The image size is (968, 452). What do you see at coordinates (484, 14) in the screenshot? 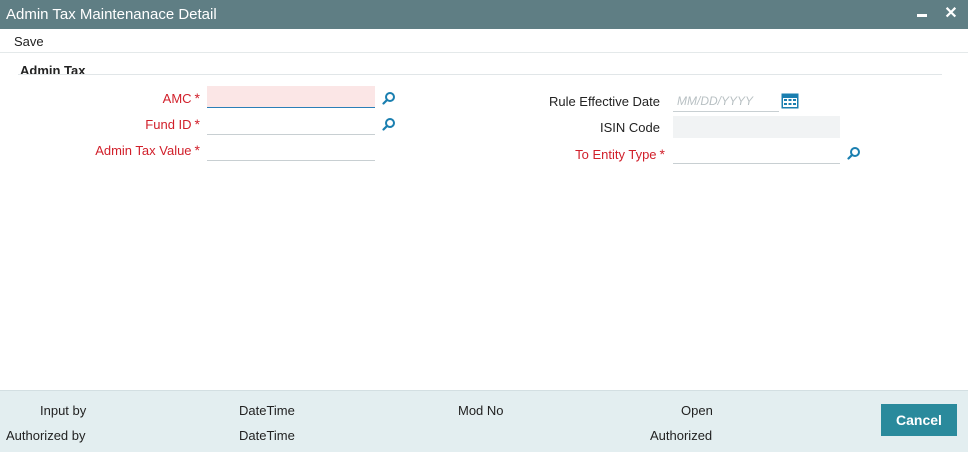
I see `window-titlebar: Admin Tax Maintenanace Detail ✕` at bounding box center [484, 14].